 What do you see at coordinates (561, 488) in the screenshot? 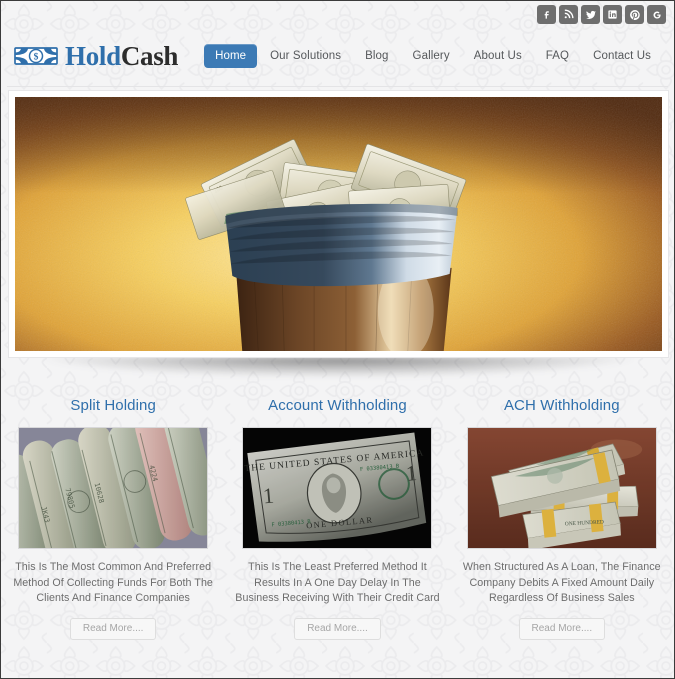
I see `cash-stacks-image: ONE HUNDRED` at bounding box center [561, 488].